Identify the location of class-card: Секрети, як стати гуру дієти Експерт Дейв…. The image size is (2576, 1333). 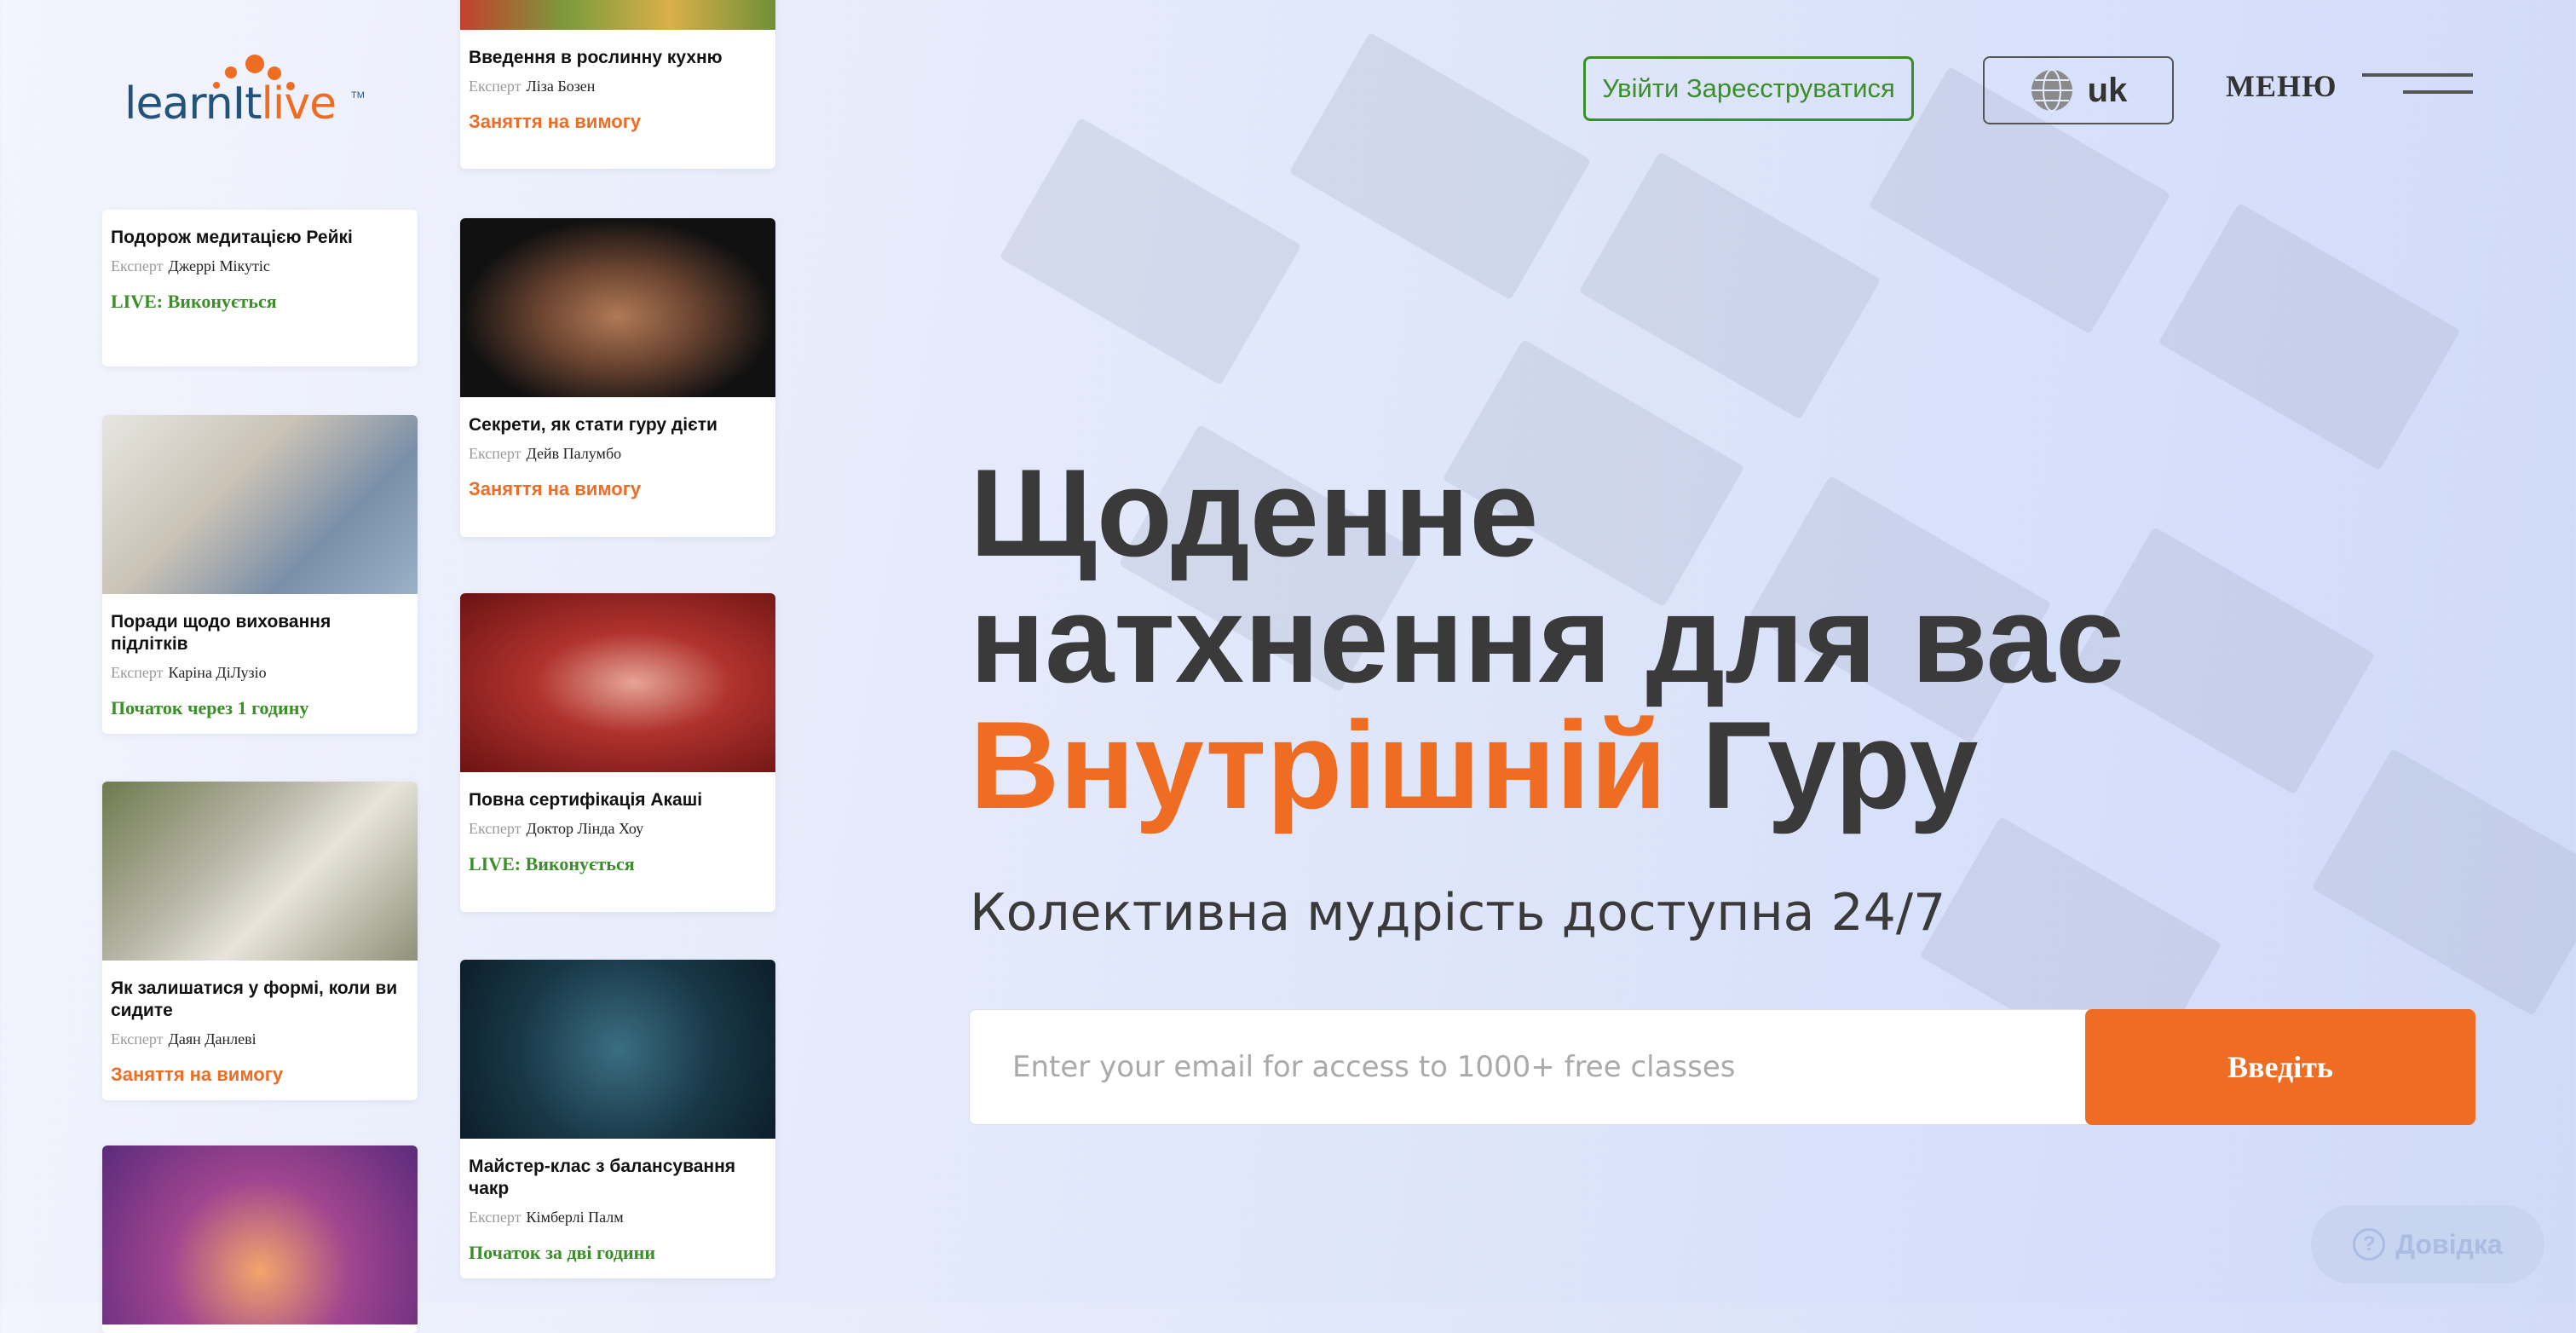
(617, 377).